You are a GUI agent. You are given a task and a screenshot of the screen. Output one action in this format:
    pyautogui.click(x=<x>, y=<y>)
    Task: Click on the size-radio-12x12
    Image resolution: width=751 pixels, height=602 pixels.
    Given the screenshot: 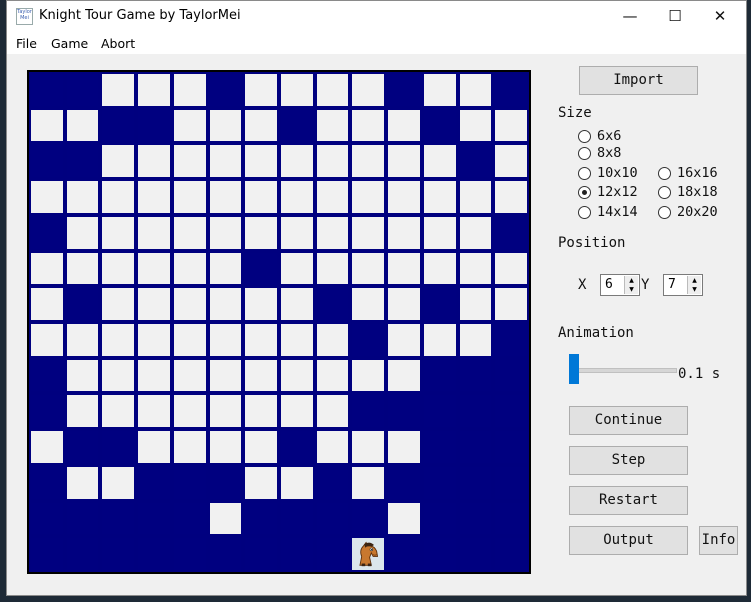 What is the action you would take?
    pyautogui.click(x=584, y=192)
    